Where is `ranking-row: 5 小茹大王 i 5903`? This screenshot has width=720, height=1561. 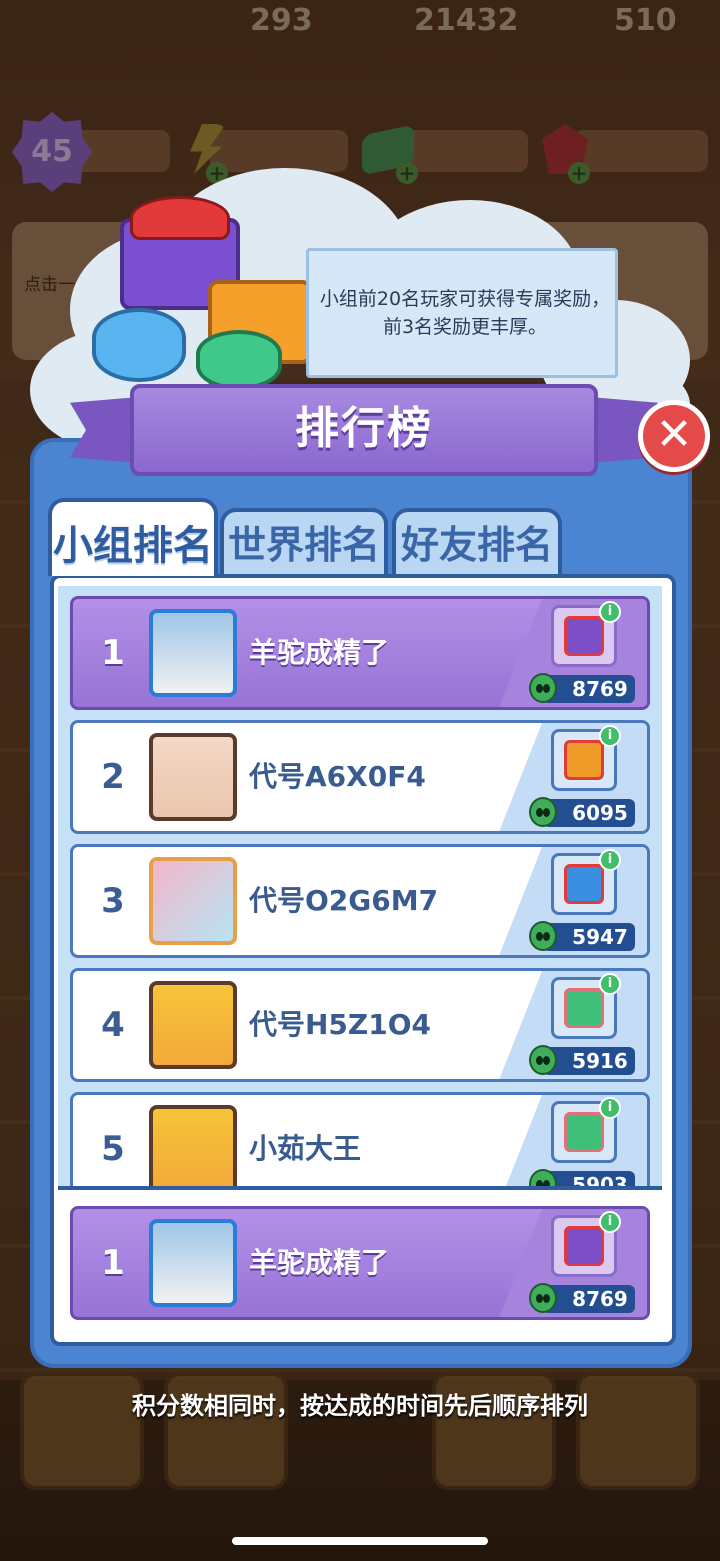
ranking-row: 5 小茹大王 i 5903 is located at coordinates (360, 1139).